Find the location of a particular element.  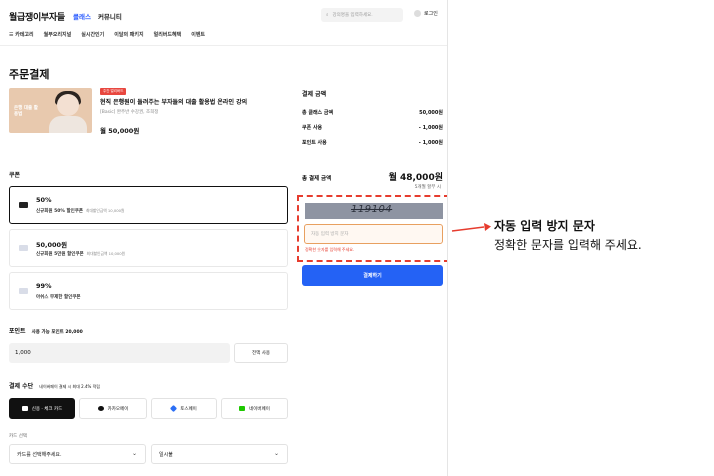

pay-toss-label: 토스페이 is located at coordinates (188, 409).